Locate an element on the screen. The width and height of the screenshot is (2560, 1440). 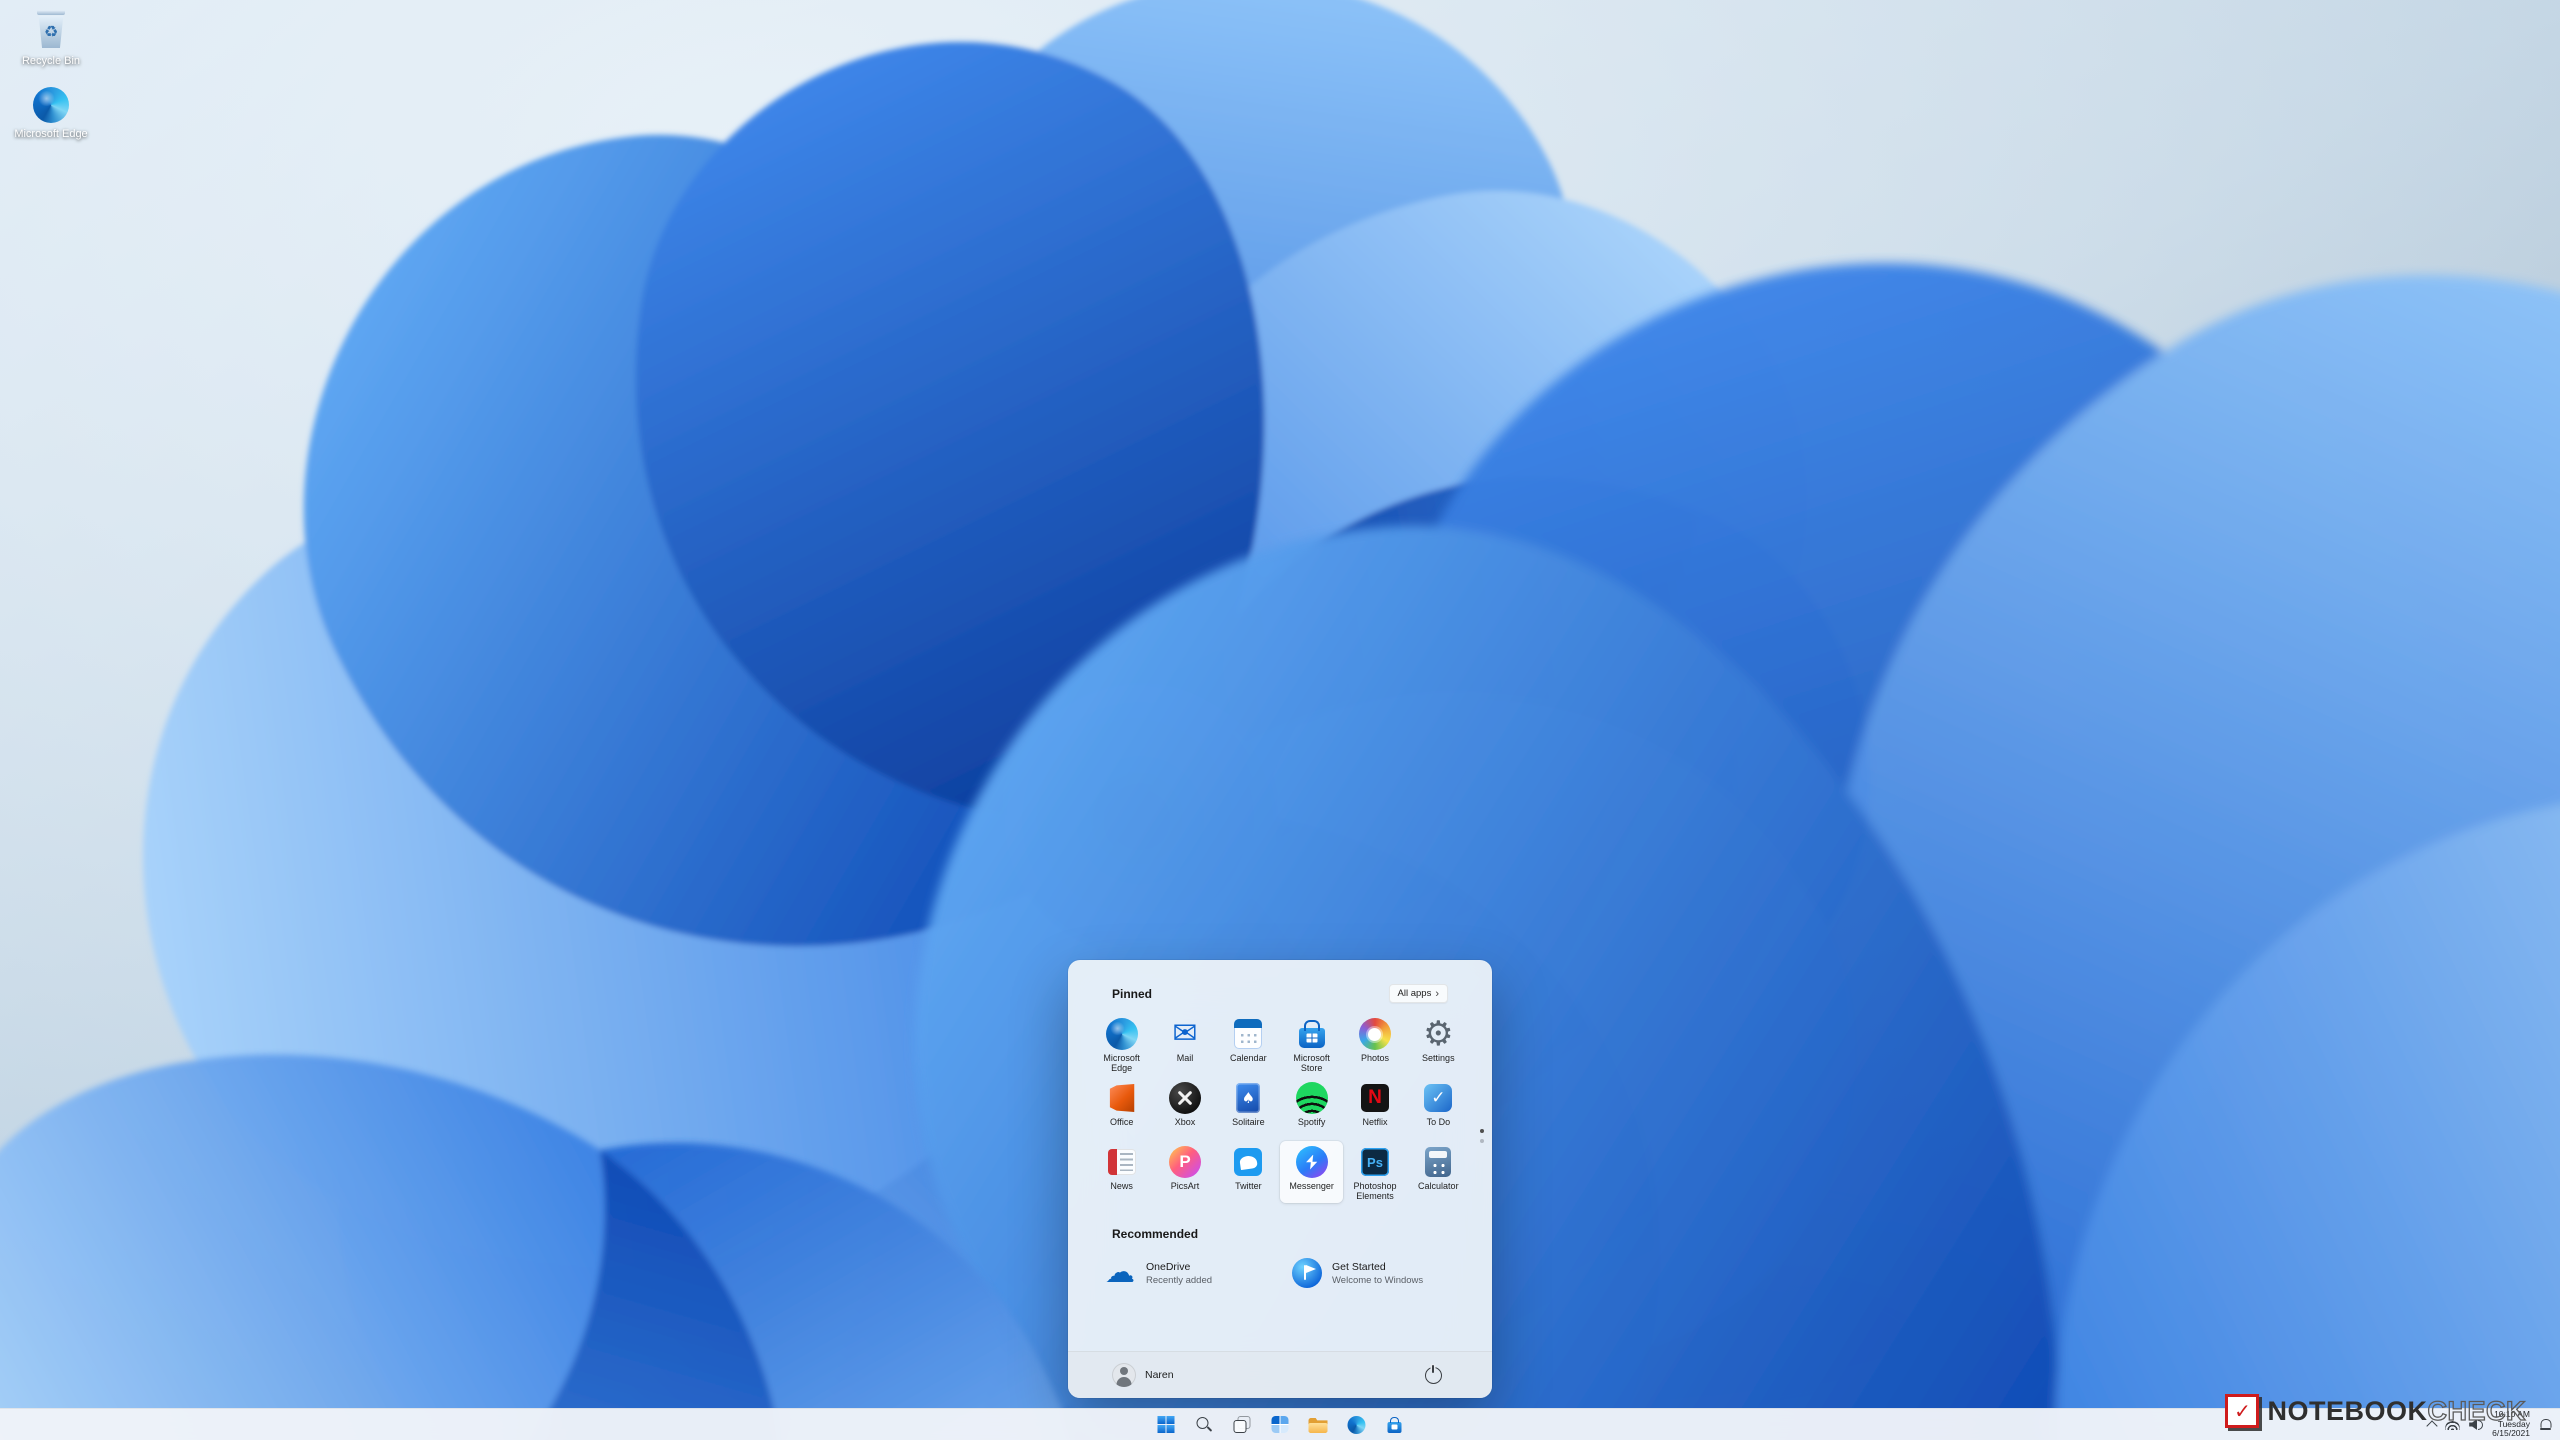
task-view-button is located at coordinates (1242, 1425).